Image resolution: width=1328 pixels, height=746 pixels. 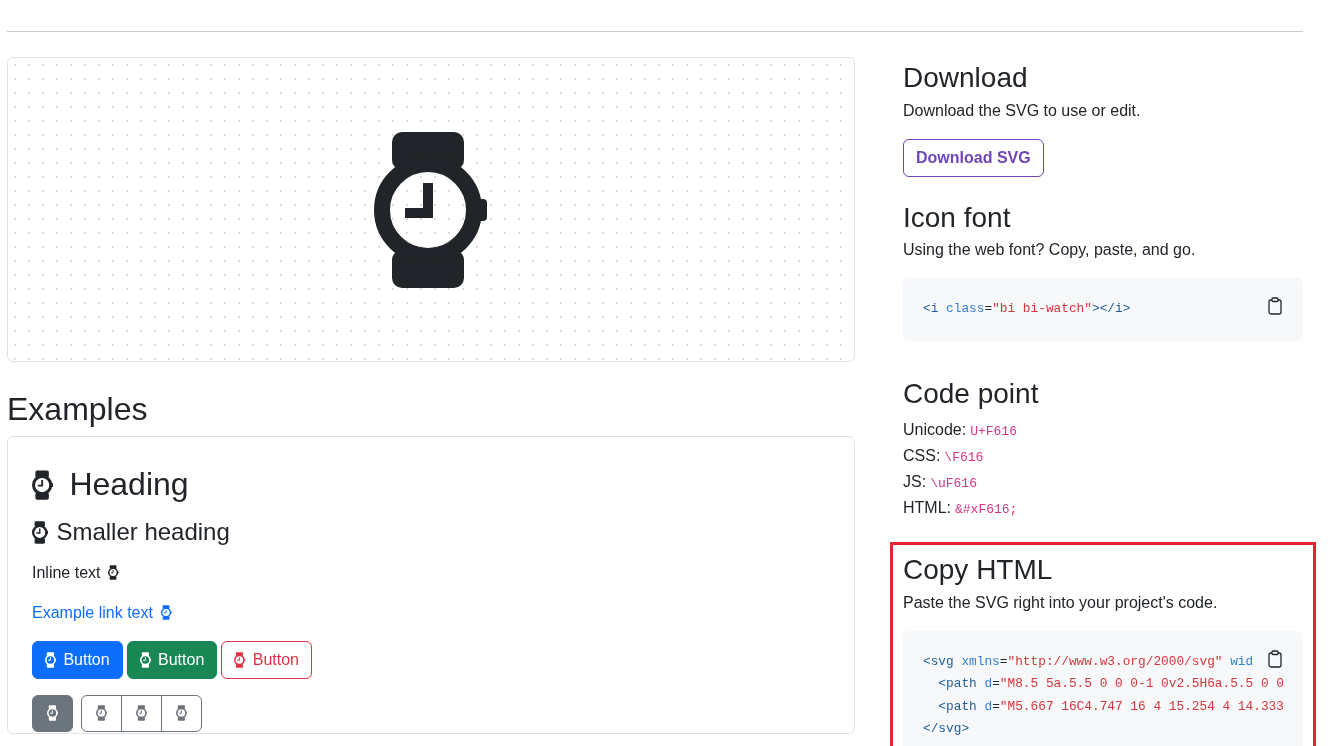 What do you see at coordinates (1061, 602) in the screenshot?
I see `section-description: Paste the SVG right into your project's code.` at bounding box center [1061, 602].